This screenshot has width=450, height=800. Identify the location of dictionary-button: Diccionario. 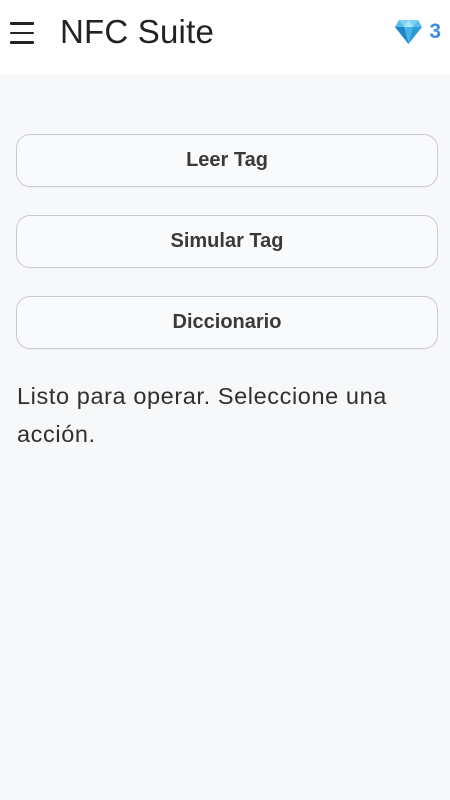
(227, 322).